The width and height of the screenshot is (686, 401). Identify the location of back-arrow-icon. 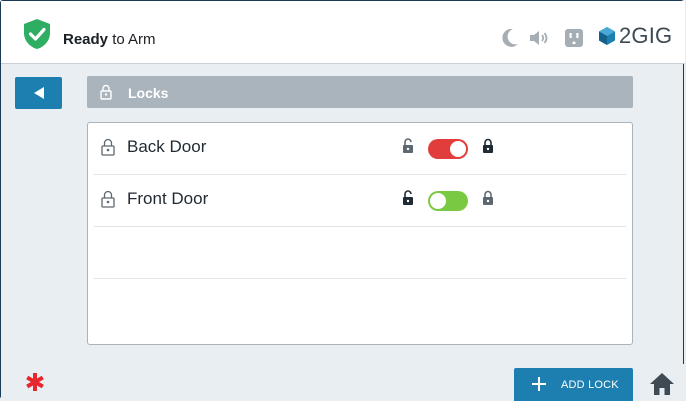
(38, 93).